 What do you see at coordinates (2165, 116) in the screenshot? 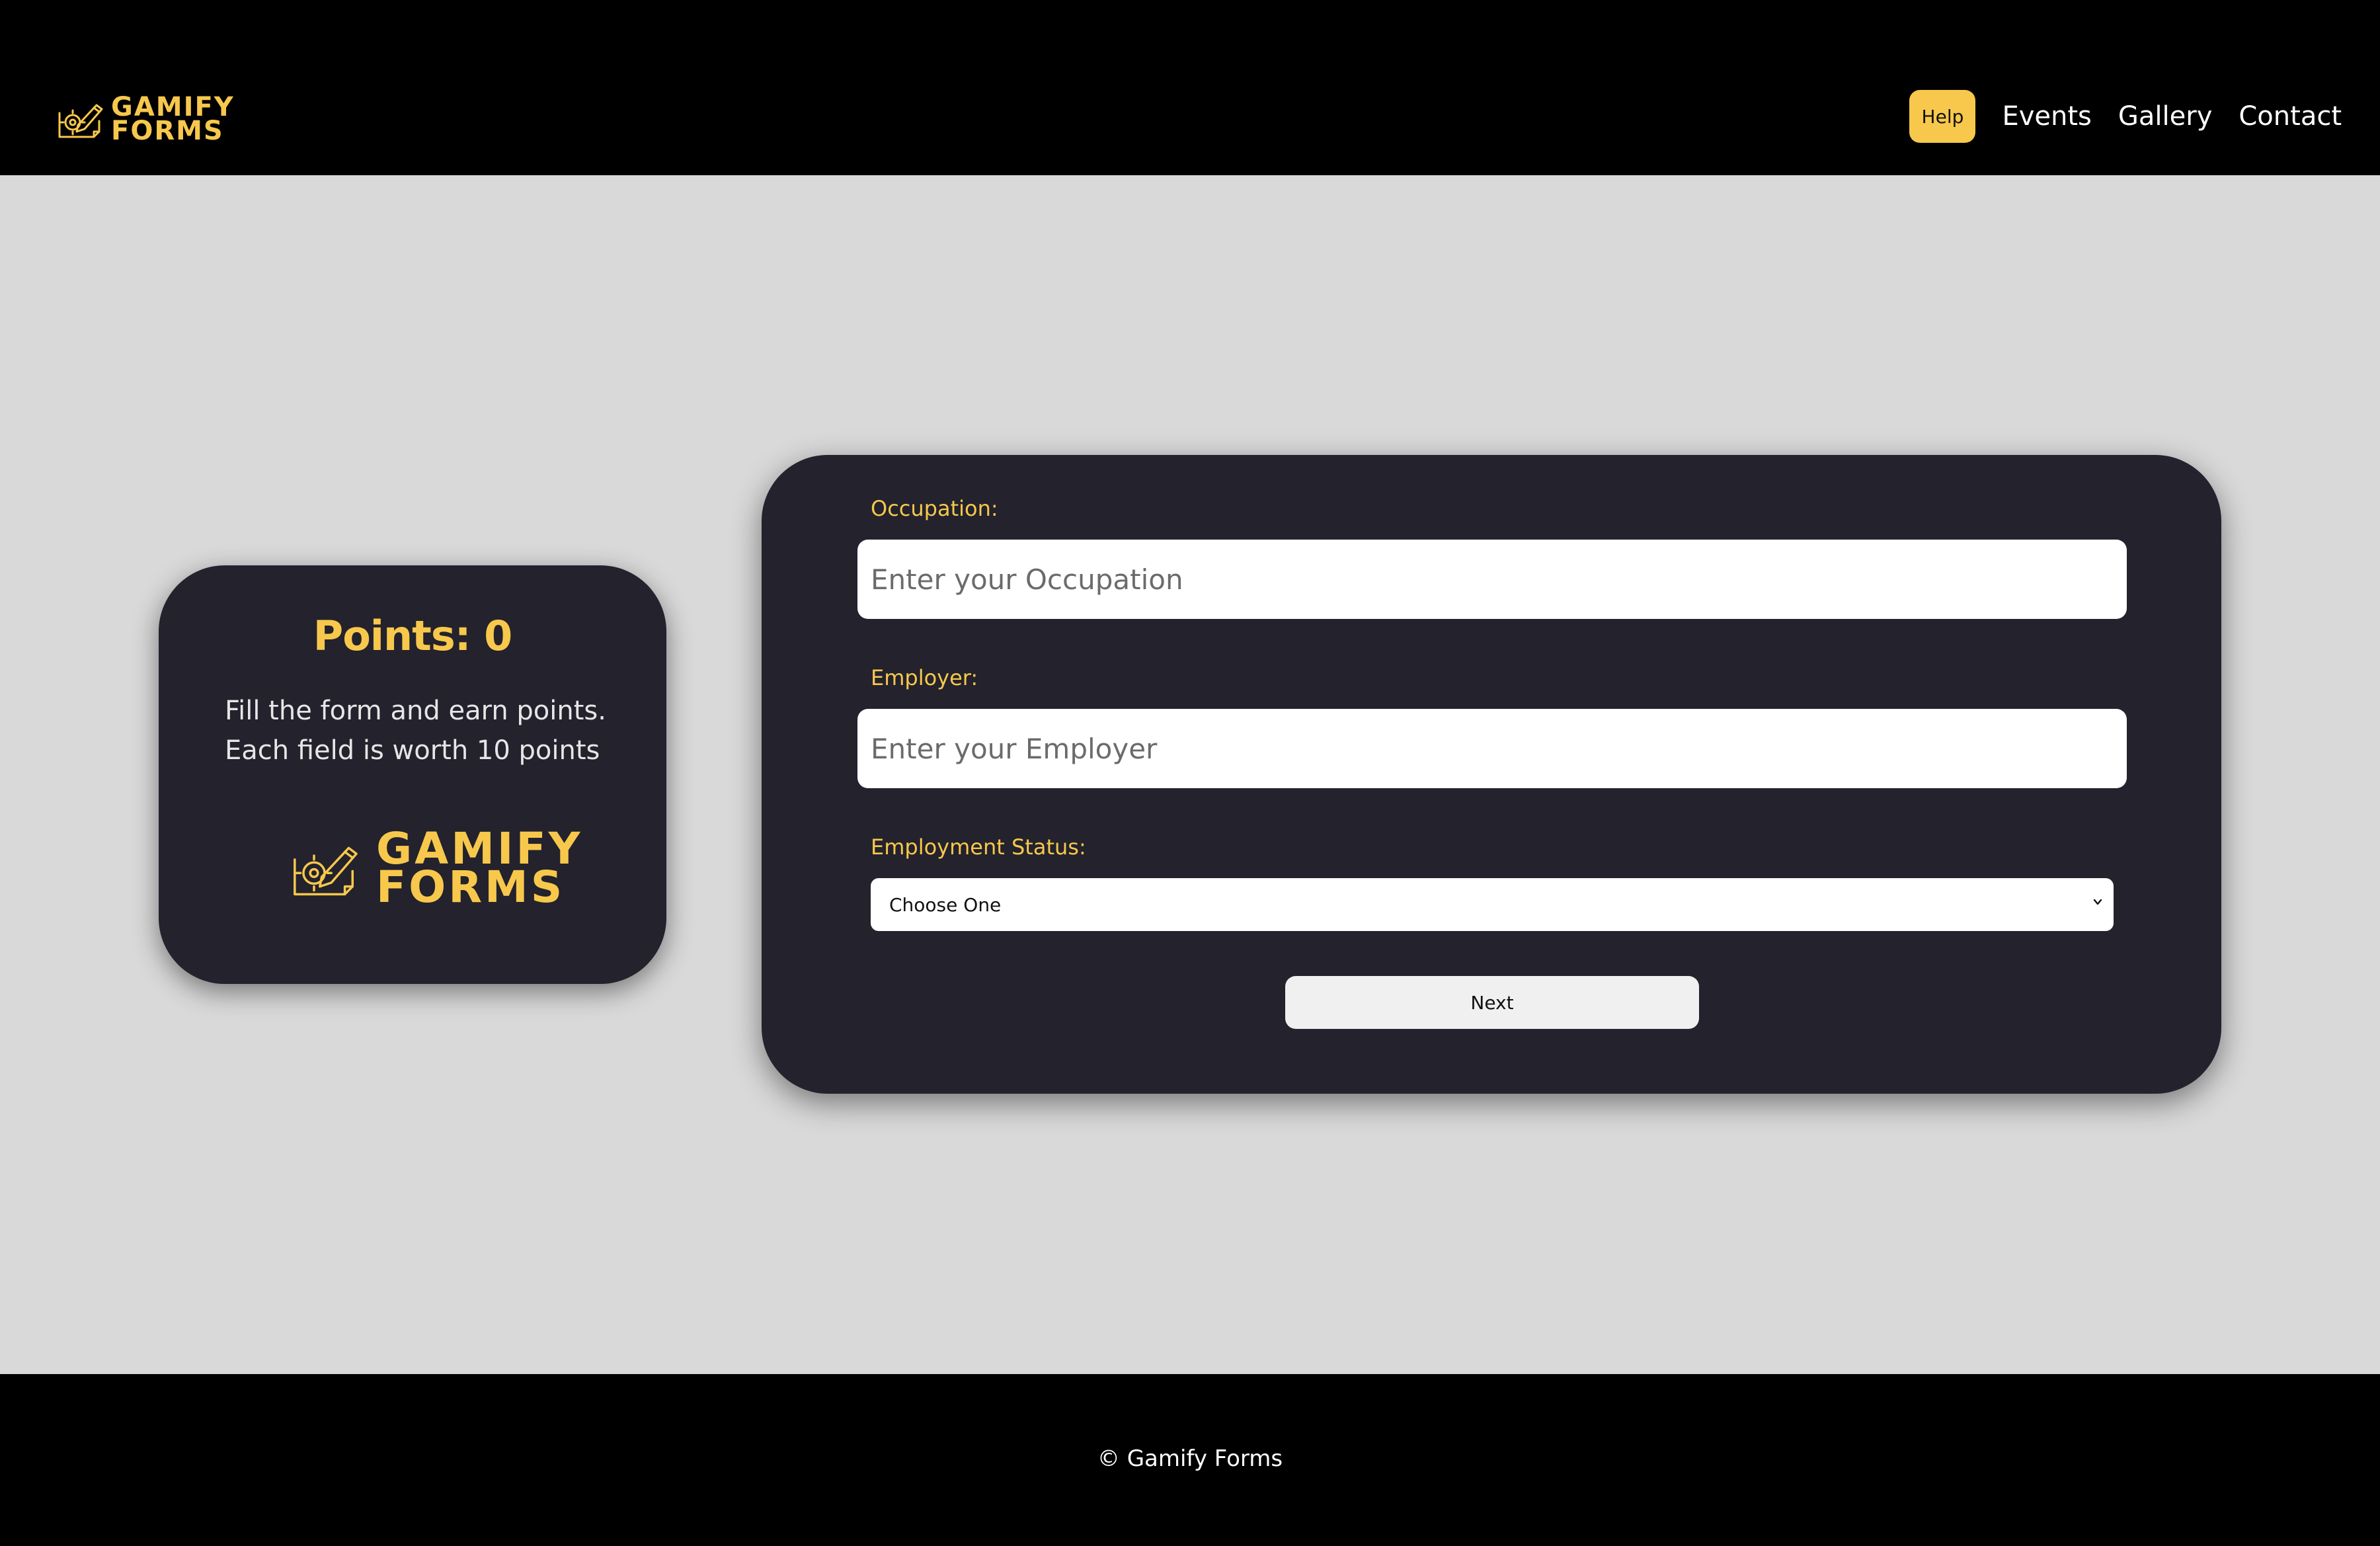
I see `nav-link-gallery: Gallery` at bounding box center [2165, 116].